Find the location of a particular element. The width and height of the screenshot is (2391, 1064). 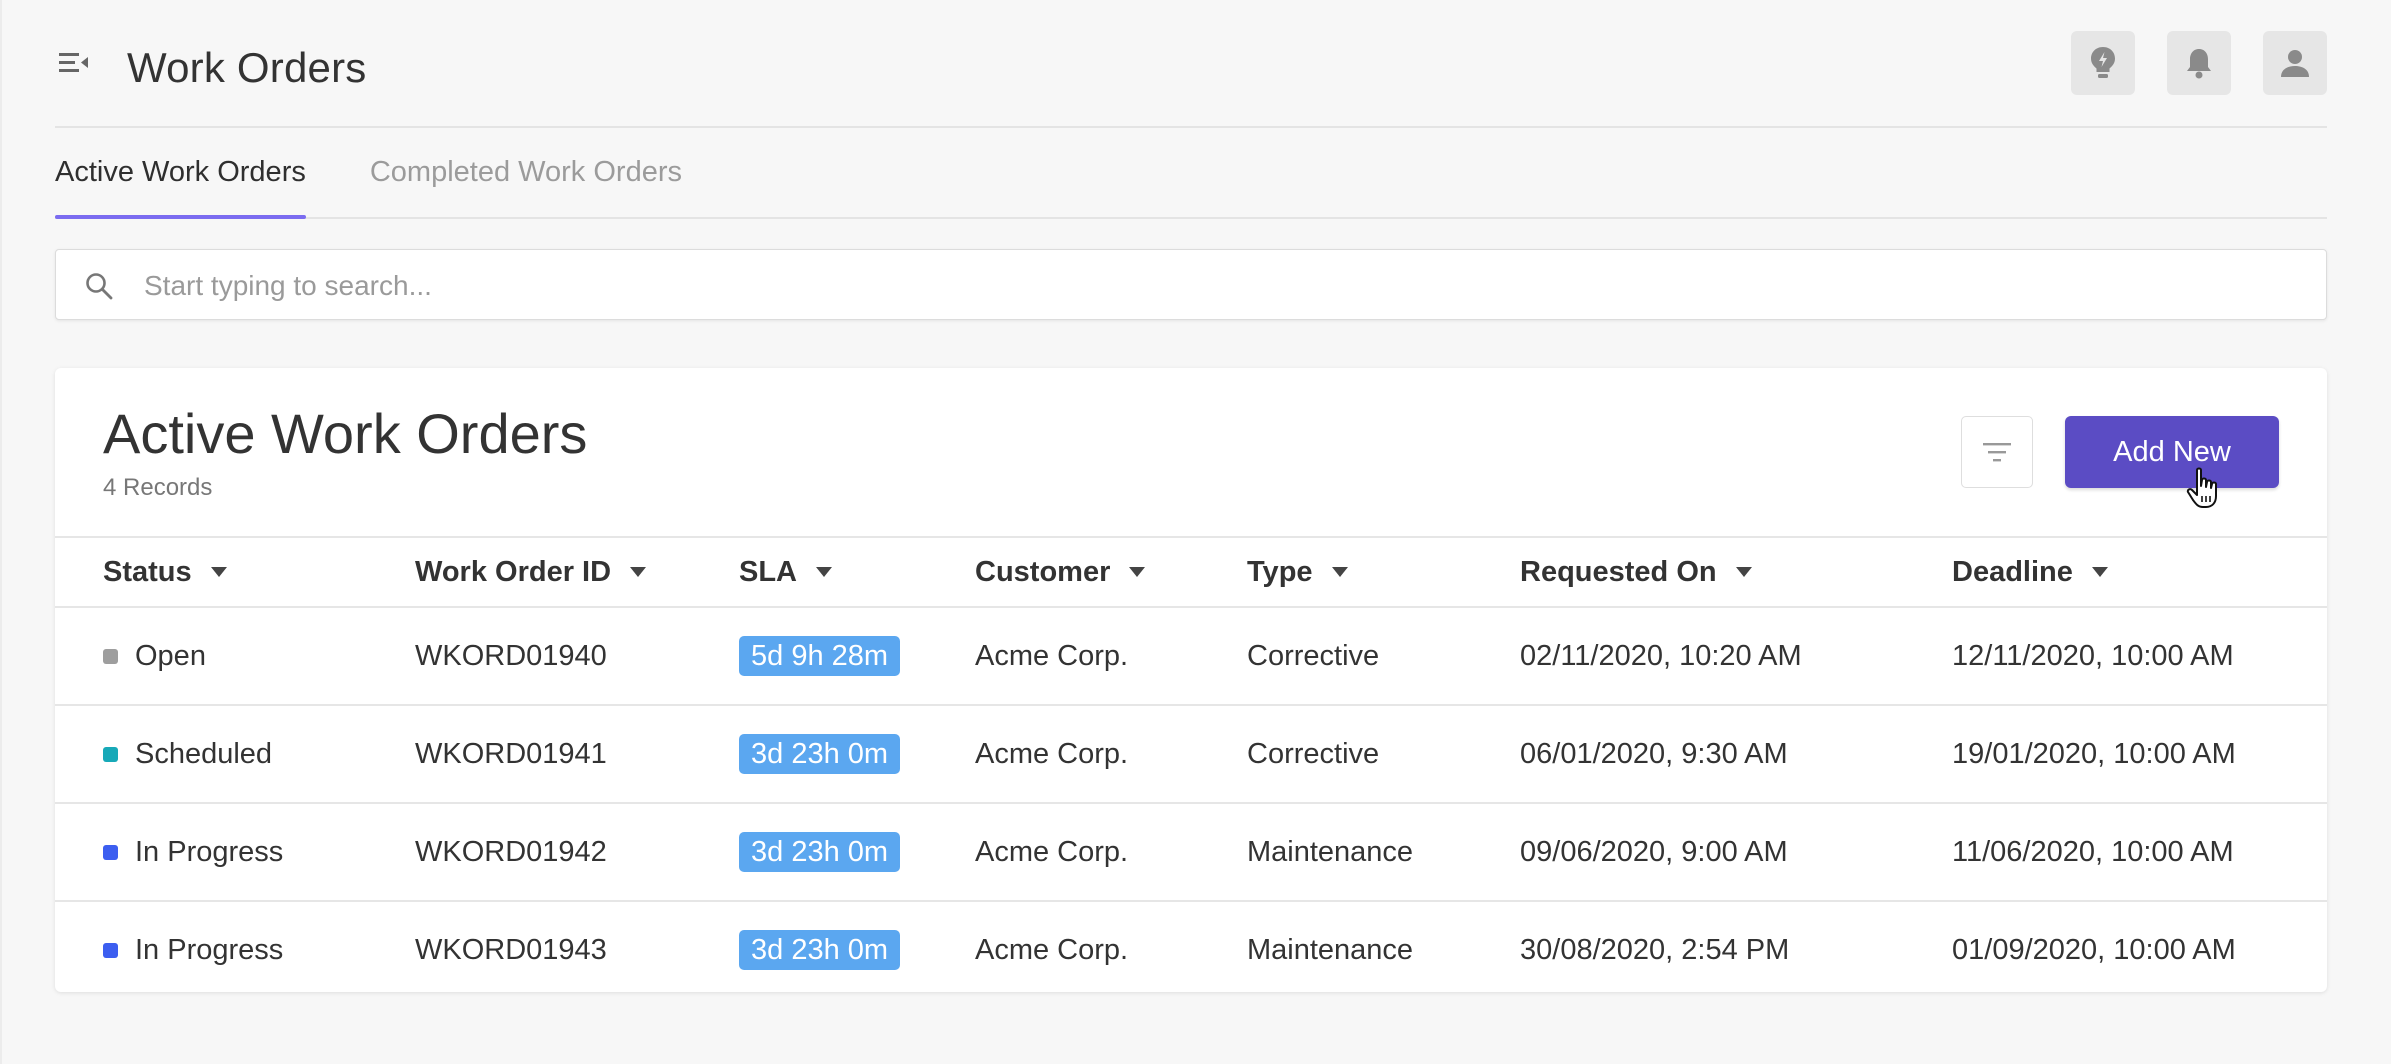

deadline: 11/06/2020, 10:00 AM is located at coordinates (2093, 851).